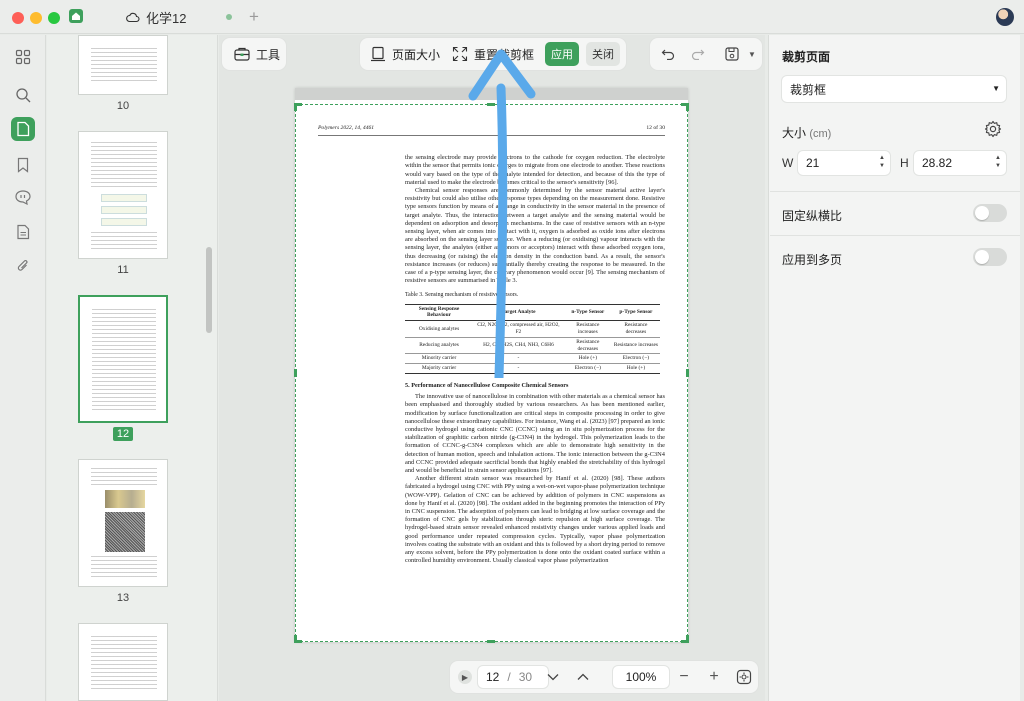 This screenshot has width=1024, height=701. What do you see at coordinates (133, 17) in the screenshot?
I see `cloud-icon` at bounding box center [133, 17].